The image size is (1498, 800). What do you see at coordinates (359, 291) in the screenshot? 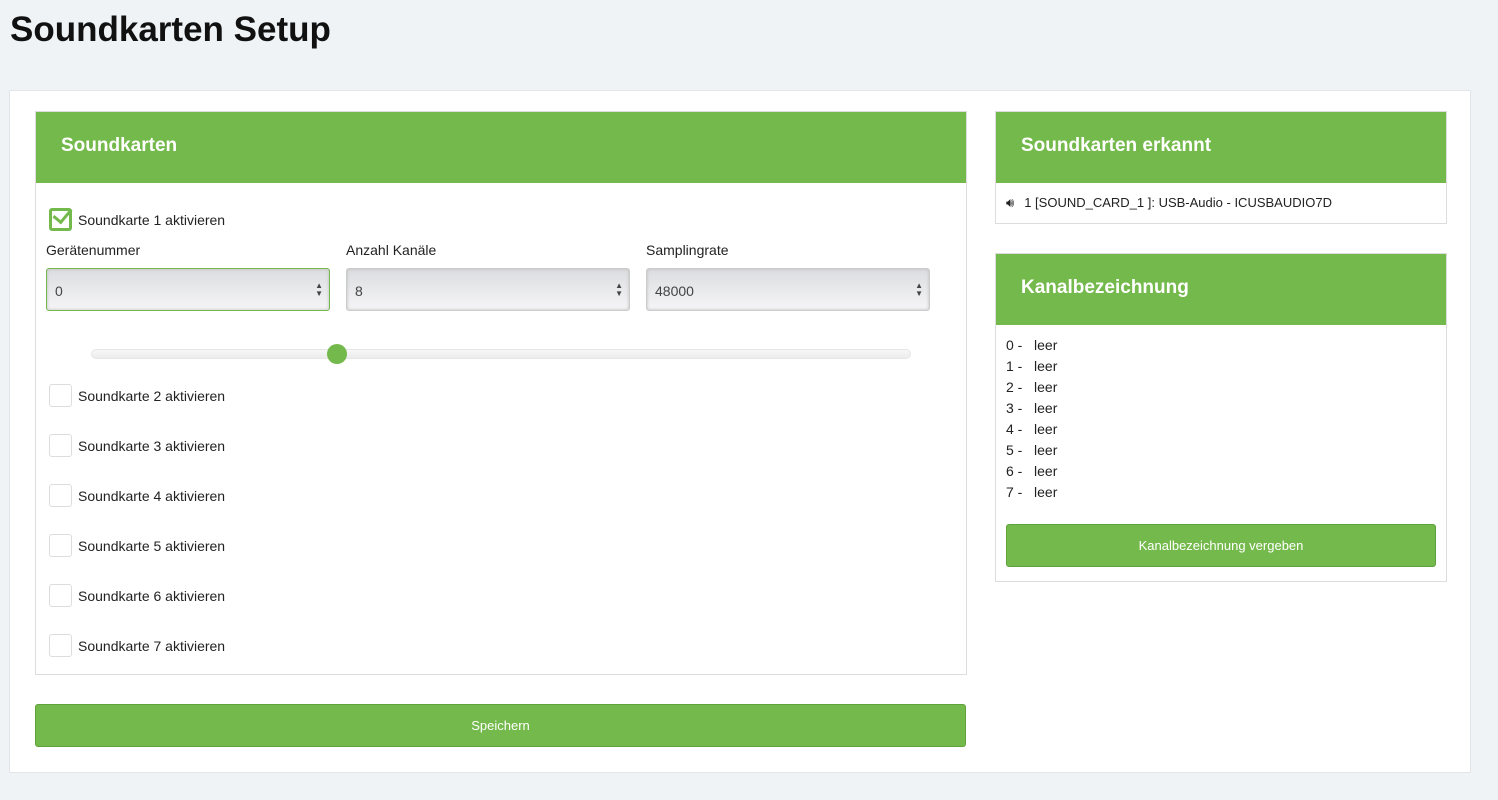
I see `select-value: 8` at bounding box center [359, 291].